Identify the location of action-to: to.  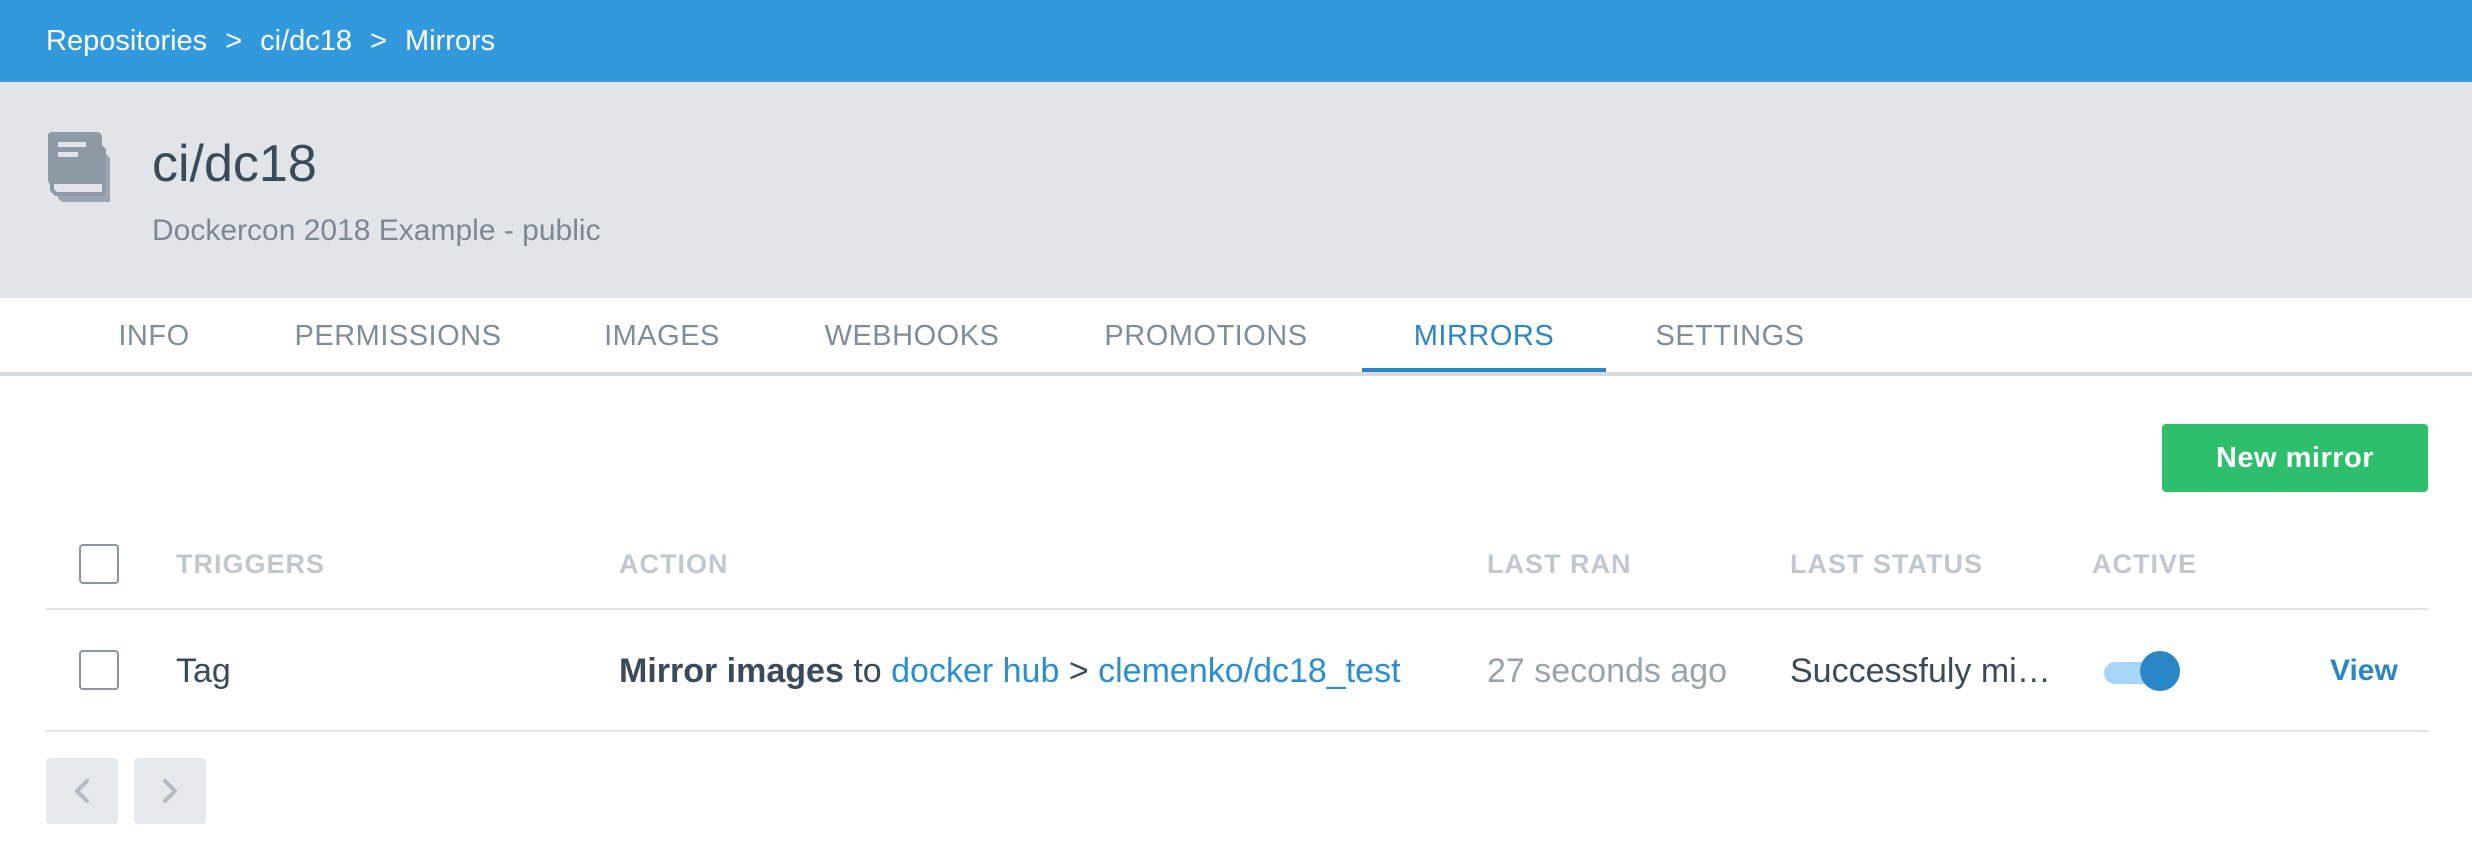
(867, 671).